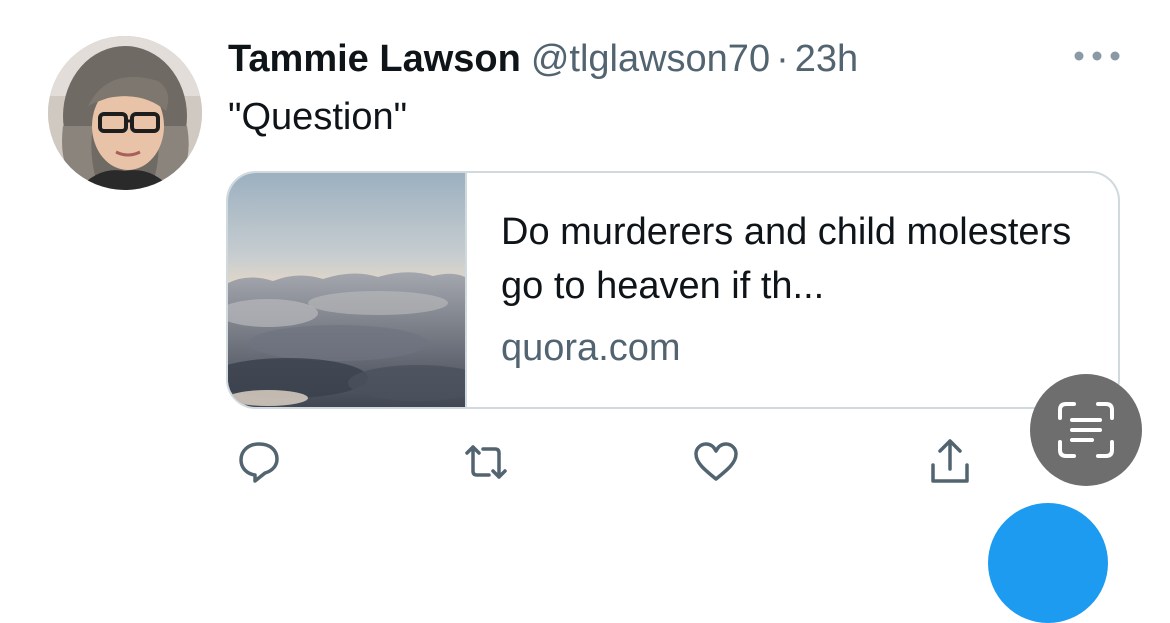 This screenshot has height=623, width=1170. What do you see at coordinates (374, 59) in the screenshot?
I see `author-display-name: Tammie Lawson` at bounding box center [374, 59].